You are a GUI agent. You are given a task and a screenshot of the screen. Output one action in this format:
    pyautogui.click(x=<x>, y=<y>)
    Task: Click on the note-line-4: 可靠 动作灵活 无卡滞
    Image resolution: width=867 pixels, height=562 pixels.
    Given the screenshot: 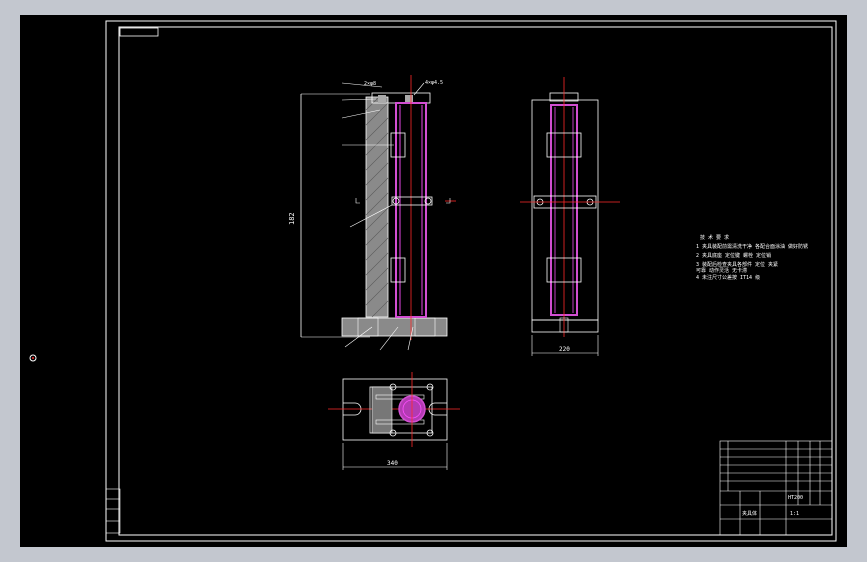 What is the action you would take?
    pyautogui.click(x=721, y=270)
    